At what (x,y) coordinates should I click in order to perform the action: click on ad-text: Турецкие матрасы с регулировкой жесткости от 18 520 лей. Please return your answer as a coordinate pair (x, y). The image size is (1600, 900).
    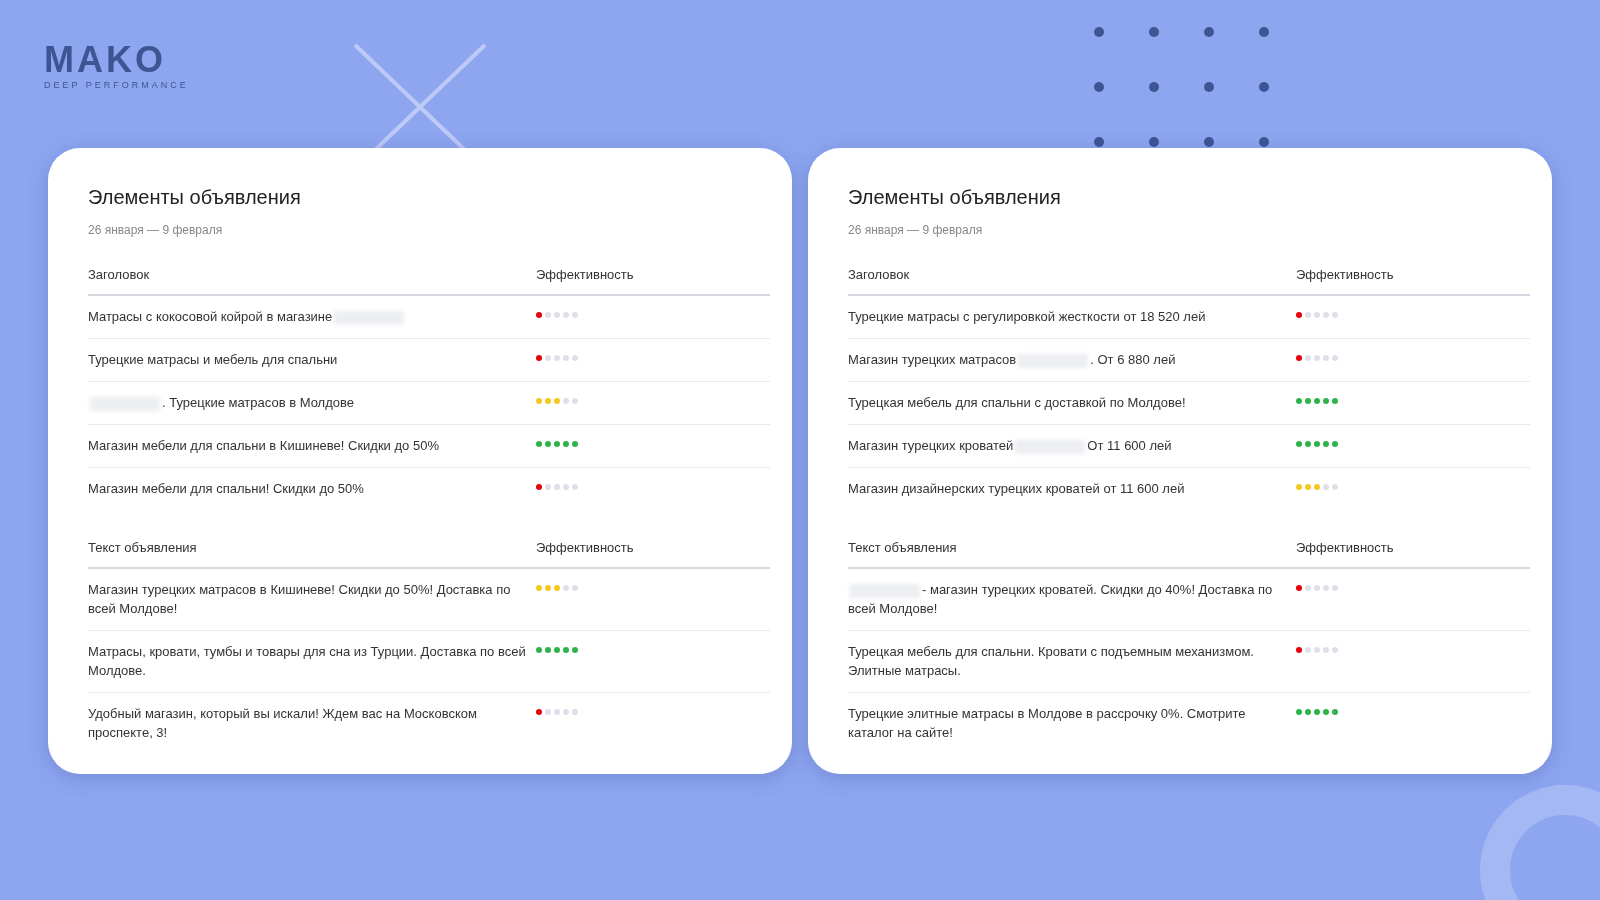
    Looking at the image, I should click on (1027, 316).